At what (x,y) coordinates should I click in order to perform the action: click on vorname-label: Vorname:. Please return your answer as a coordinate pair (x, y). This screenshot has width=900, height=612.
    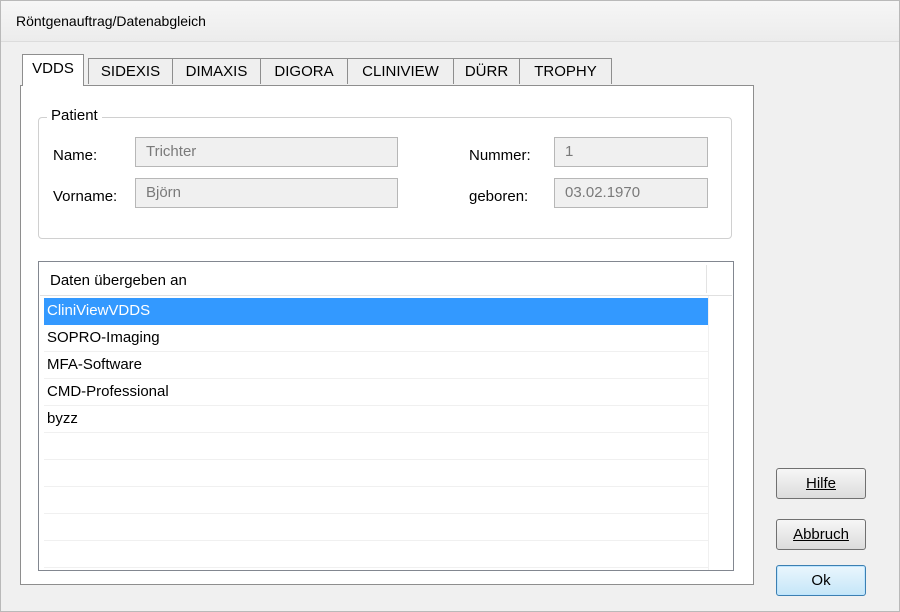
    Looking at the image, I should click on (85, 196).